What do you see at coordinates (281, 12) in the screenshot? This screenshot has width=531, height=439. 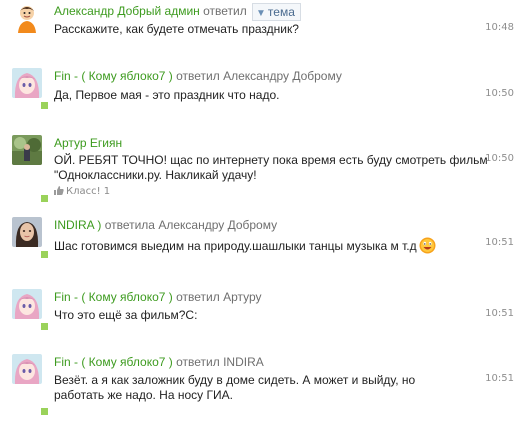 I see `topic-button-label: тема` at bounding box center [281, 12].